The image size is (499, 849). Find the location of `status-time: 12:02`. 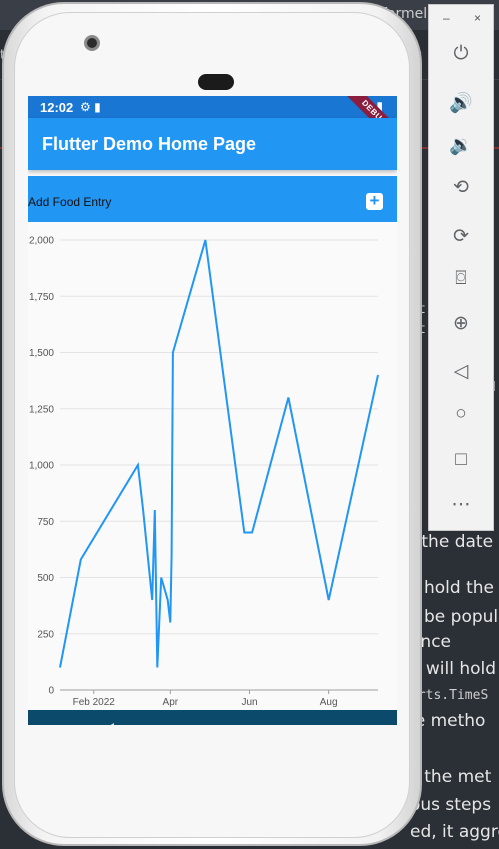

status-time: 12:02 is located at coordinates (57, 107).